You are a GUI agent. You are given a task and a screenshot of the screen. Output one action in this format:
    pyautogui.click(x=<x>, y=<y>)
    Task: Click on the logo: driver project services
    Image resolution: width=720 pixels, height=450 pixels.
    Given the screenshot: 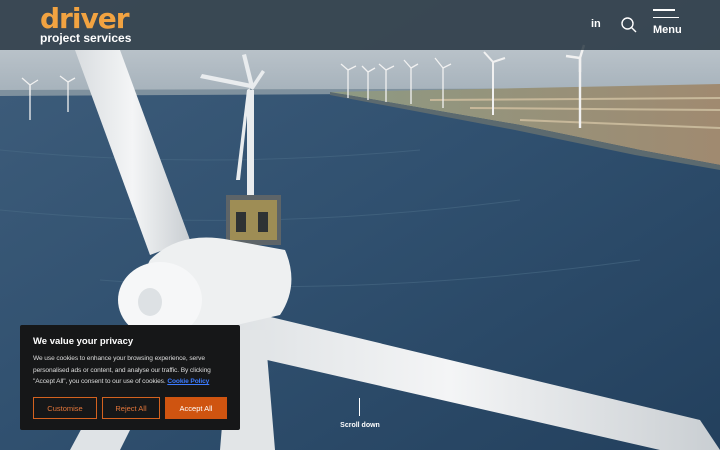 What is the action you would take?
    pyautogui.click(x=86, y=23)
    